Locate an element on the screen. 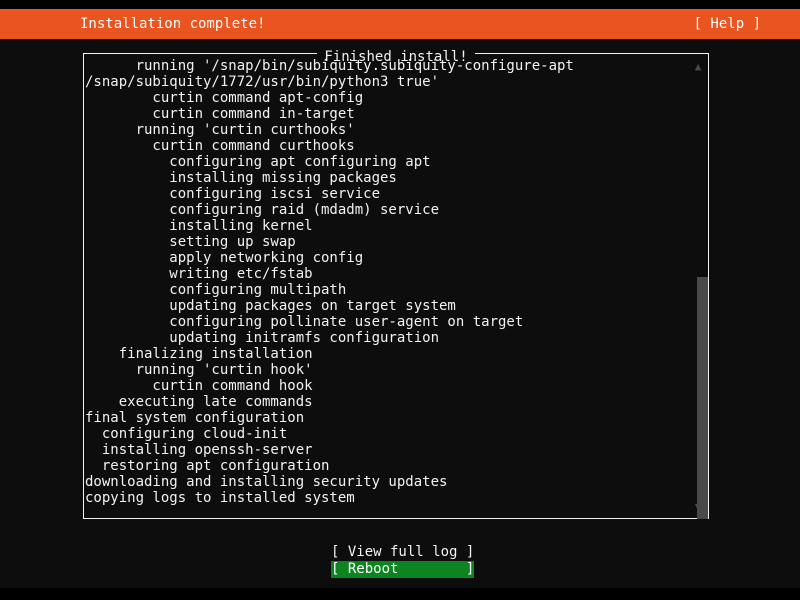  log-line: curtin command apt-config is located at coordinates (224, 98).